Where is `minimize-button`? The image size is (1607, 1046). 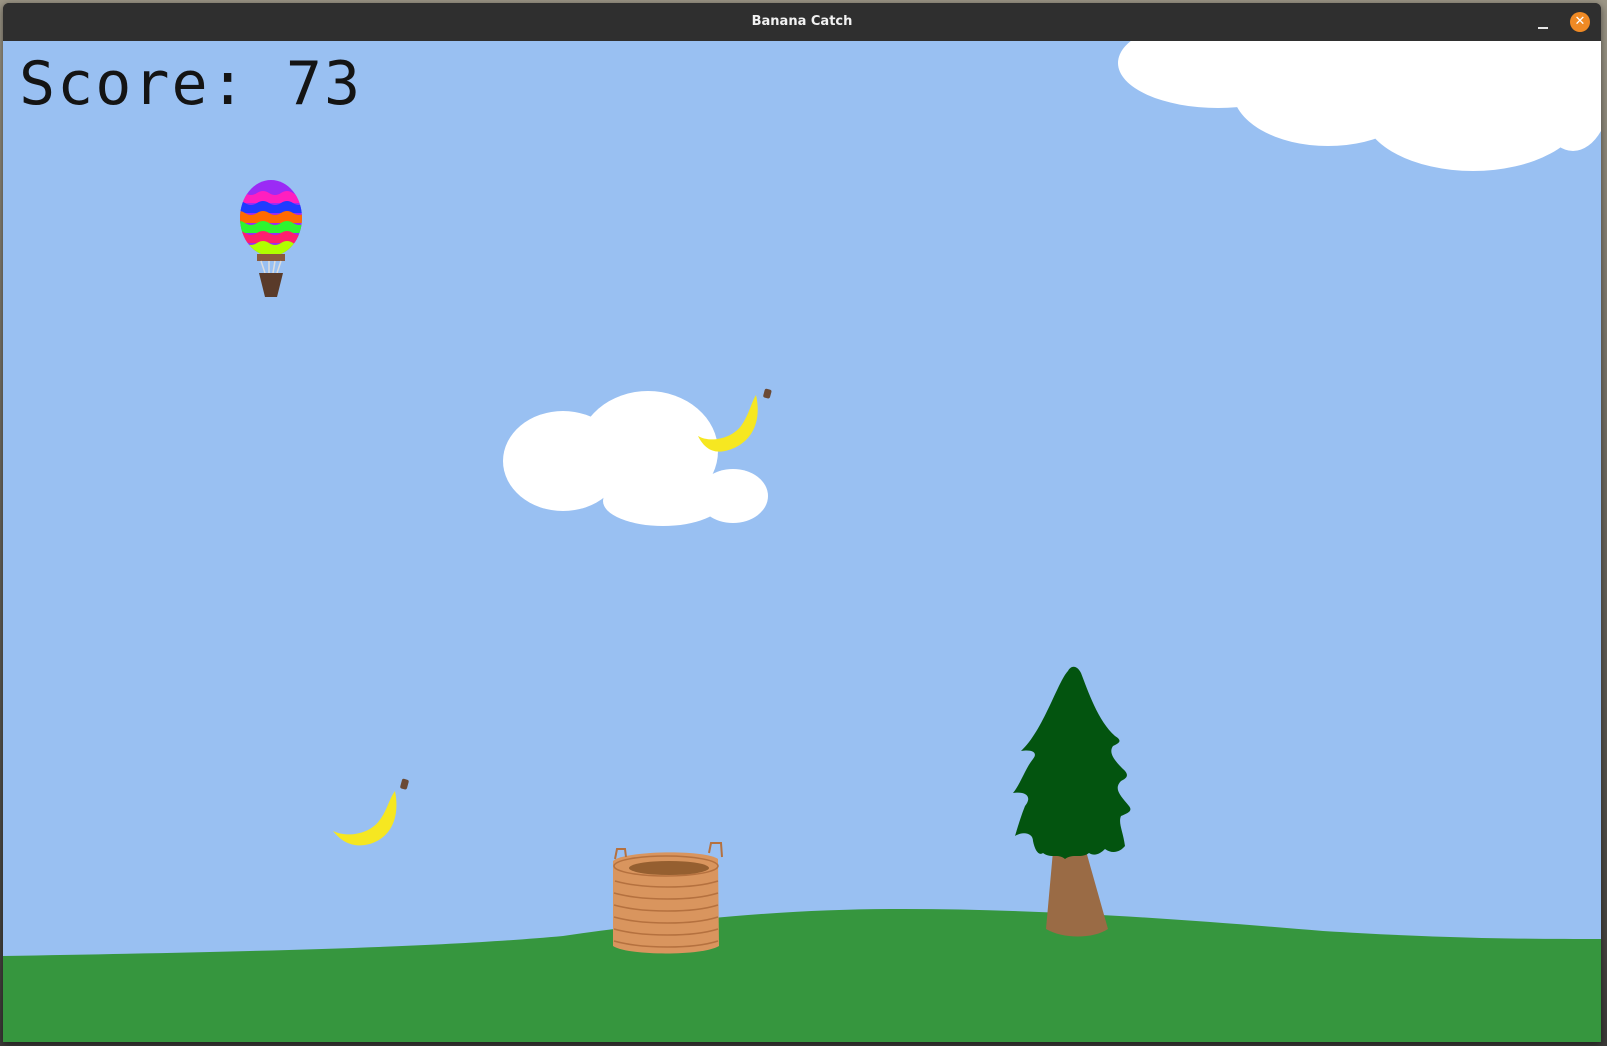 minimize-button is located at coordinates (1543, 22).